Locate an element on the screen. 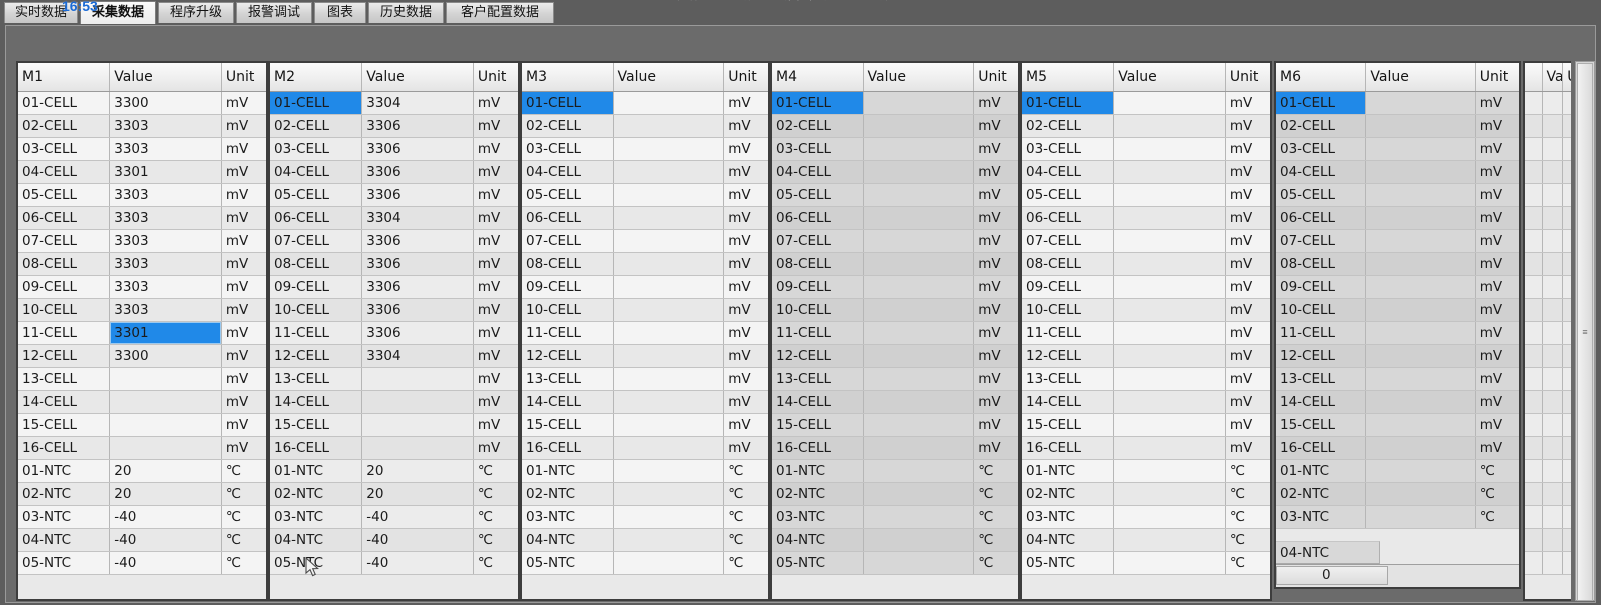  cell-channel-name: 04-NTC is located at coordinates (568, 540).